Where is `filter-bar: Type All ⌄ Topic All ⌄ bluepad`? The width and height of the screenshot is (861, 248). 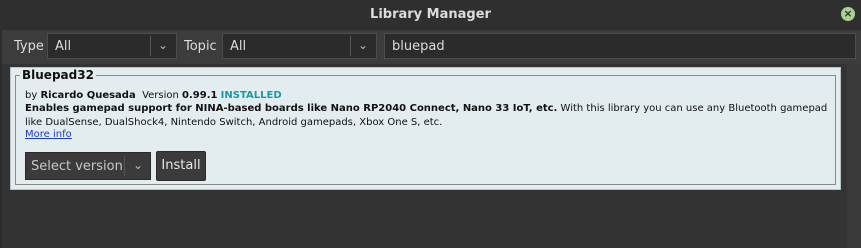 filter-bar: Type All ⌄ Topic All ⌄ bluepad is located at coordinates (430, 47).